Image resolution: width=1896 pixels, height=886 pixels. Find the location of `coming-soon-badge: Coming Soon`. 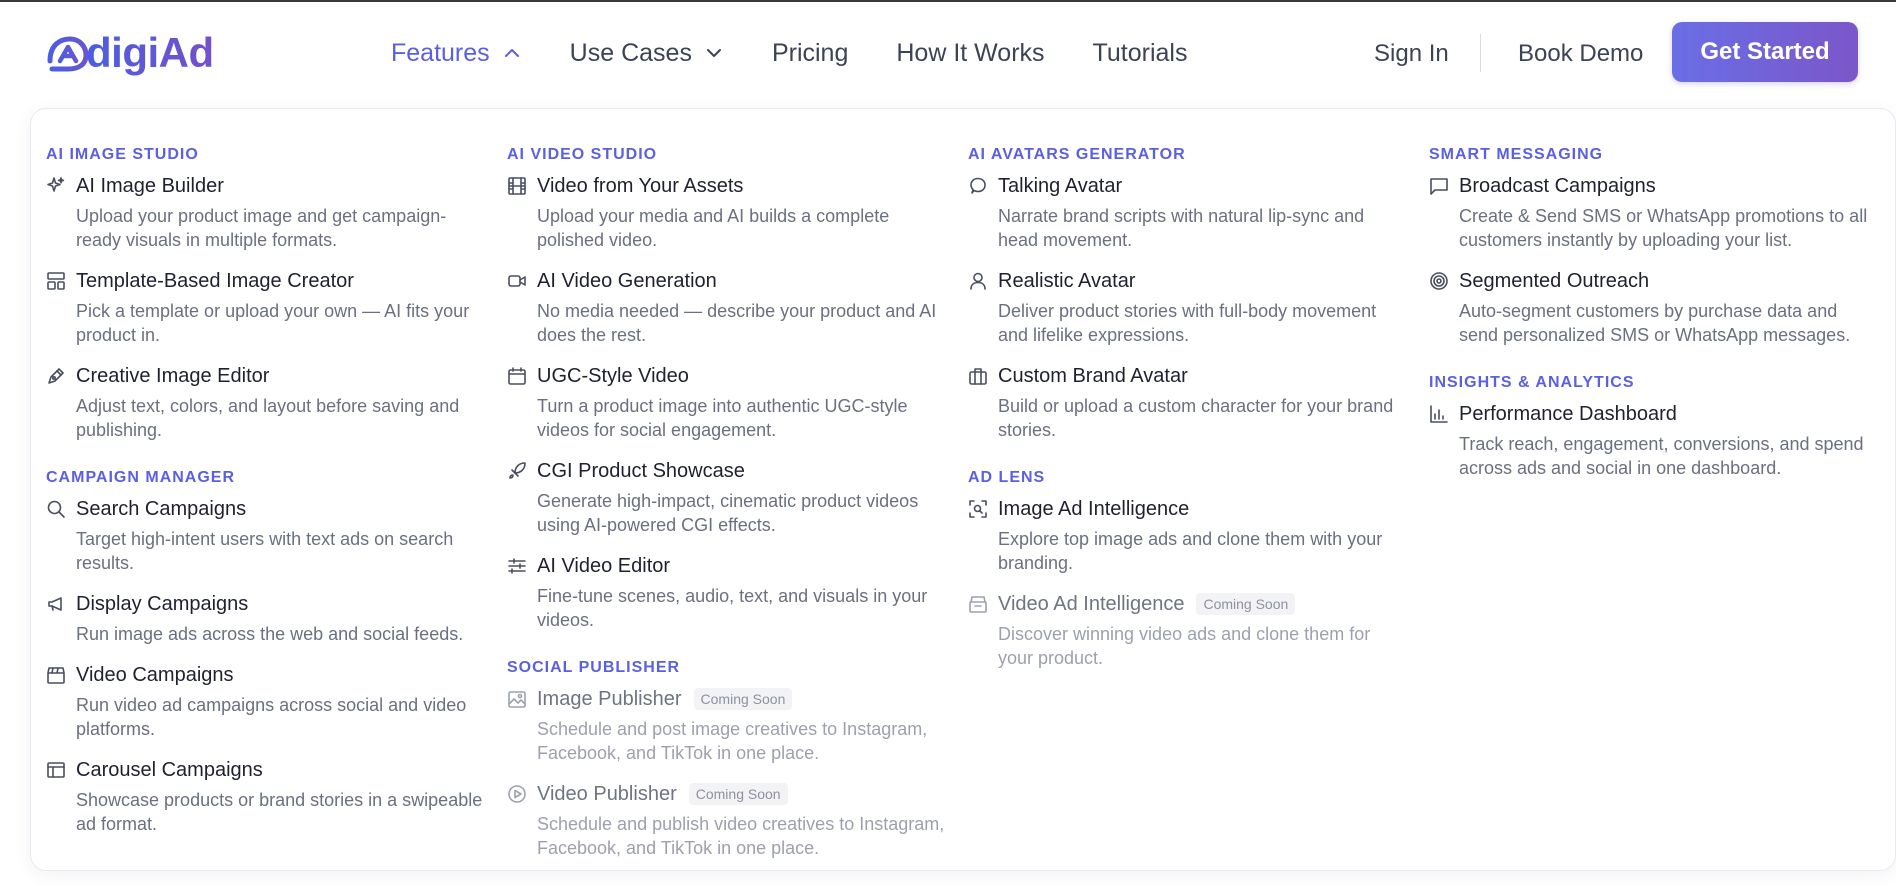

coming-soon-badge: Coming Soon is located at coordinates (743, 699).